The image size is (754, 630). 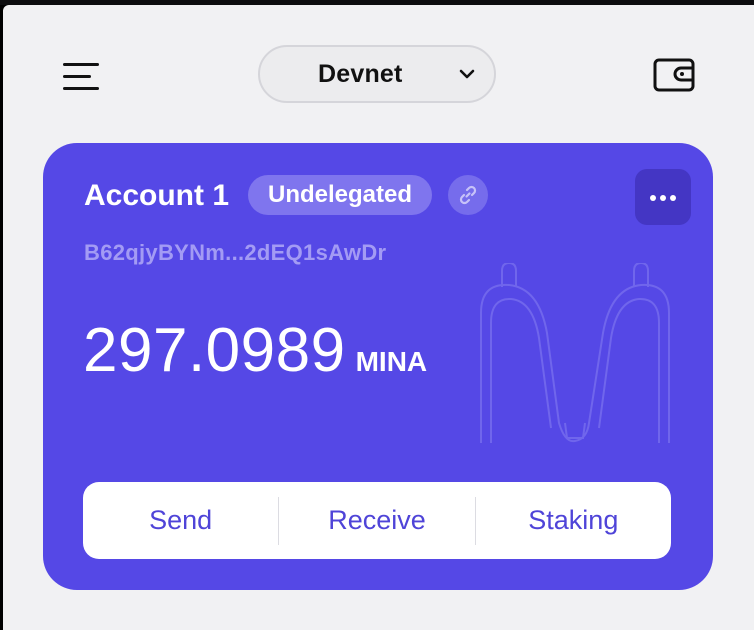 I want to click on link-button, so click(x=468, y=195).